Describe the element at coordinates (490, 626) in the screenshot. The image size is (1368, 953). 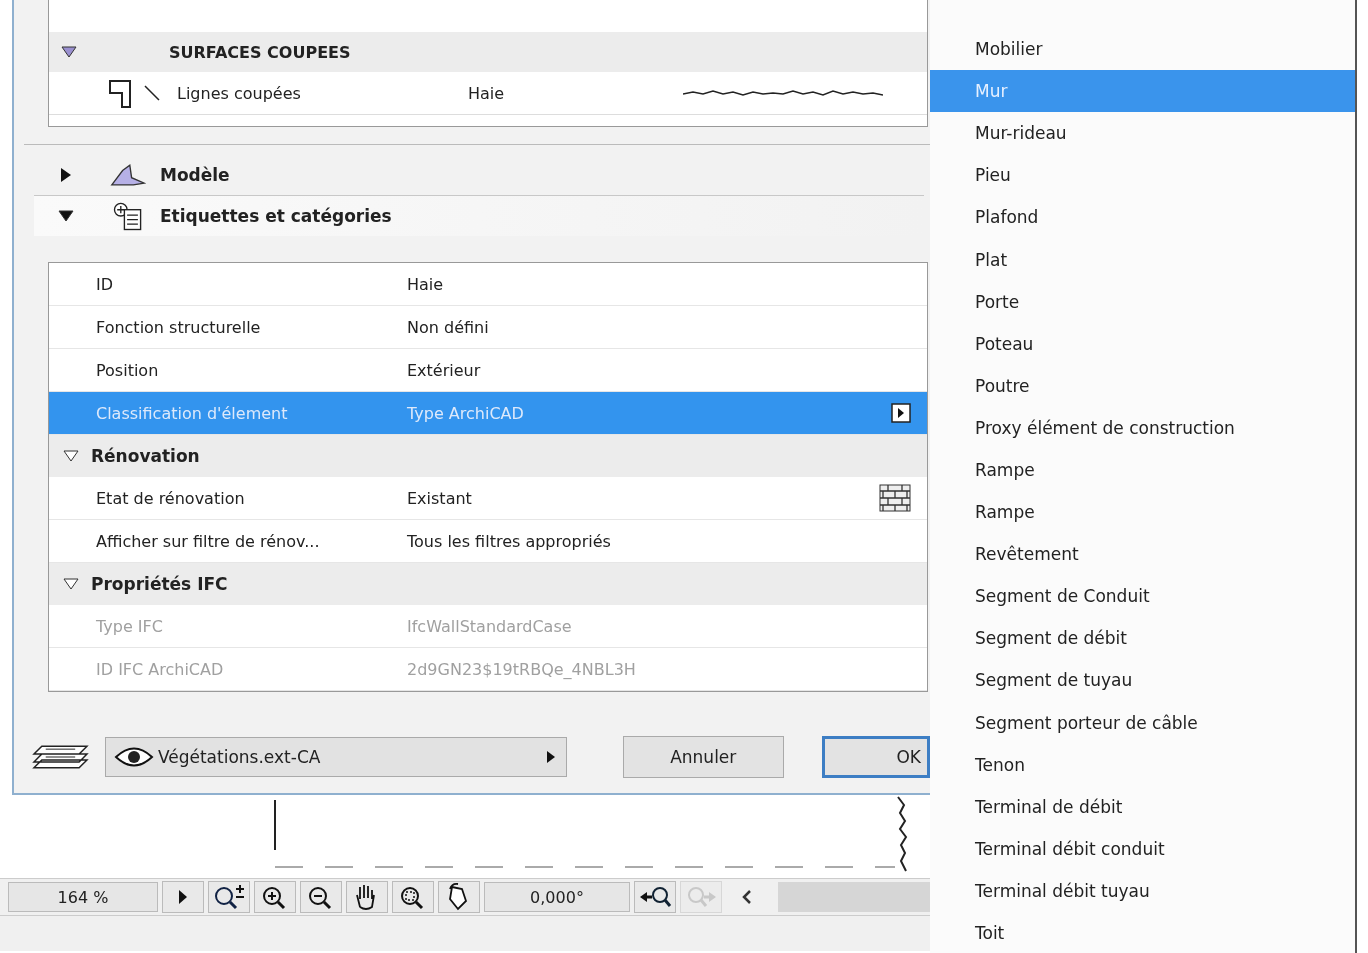
I see `property-value: IfcWallStandardCase` at that location.